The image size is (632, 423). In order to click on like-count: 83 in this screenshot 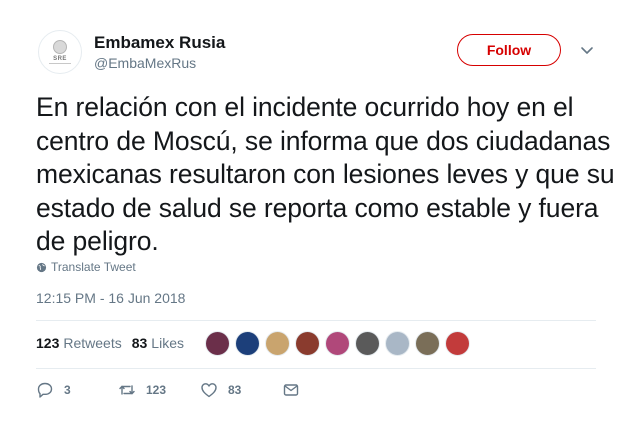, I will do `click(235, 390)`.